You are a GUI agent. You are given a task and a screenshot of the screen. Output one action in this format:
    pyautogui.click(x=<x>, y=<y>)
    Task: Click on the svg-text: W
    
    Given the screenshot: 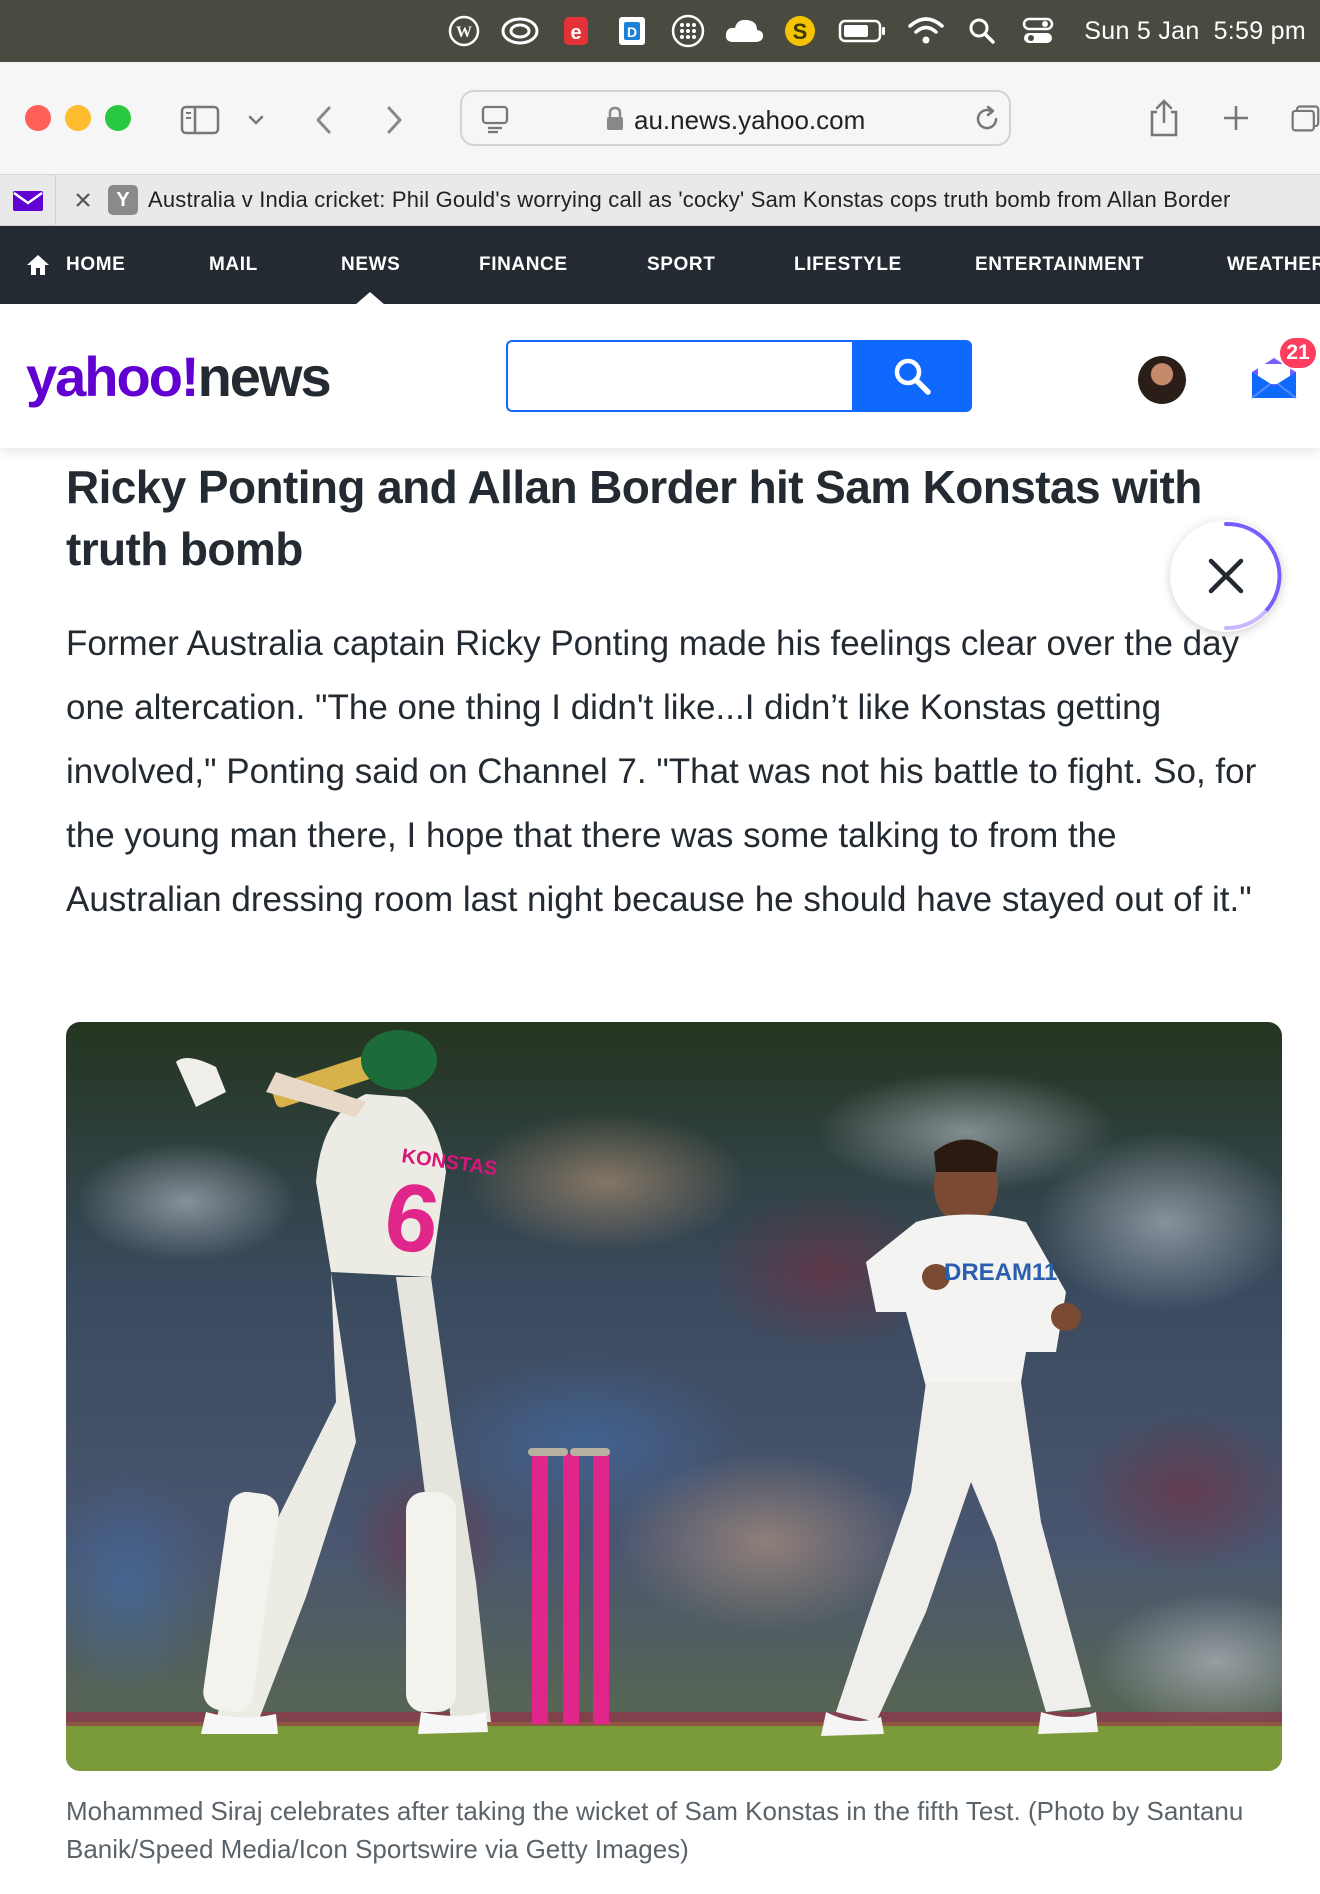 What is the action you would take?
    pyautogui.click(x=464, y=32)
    